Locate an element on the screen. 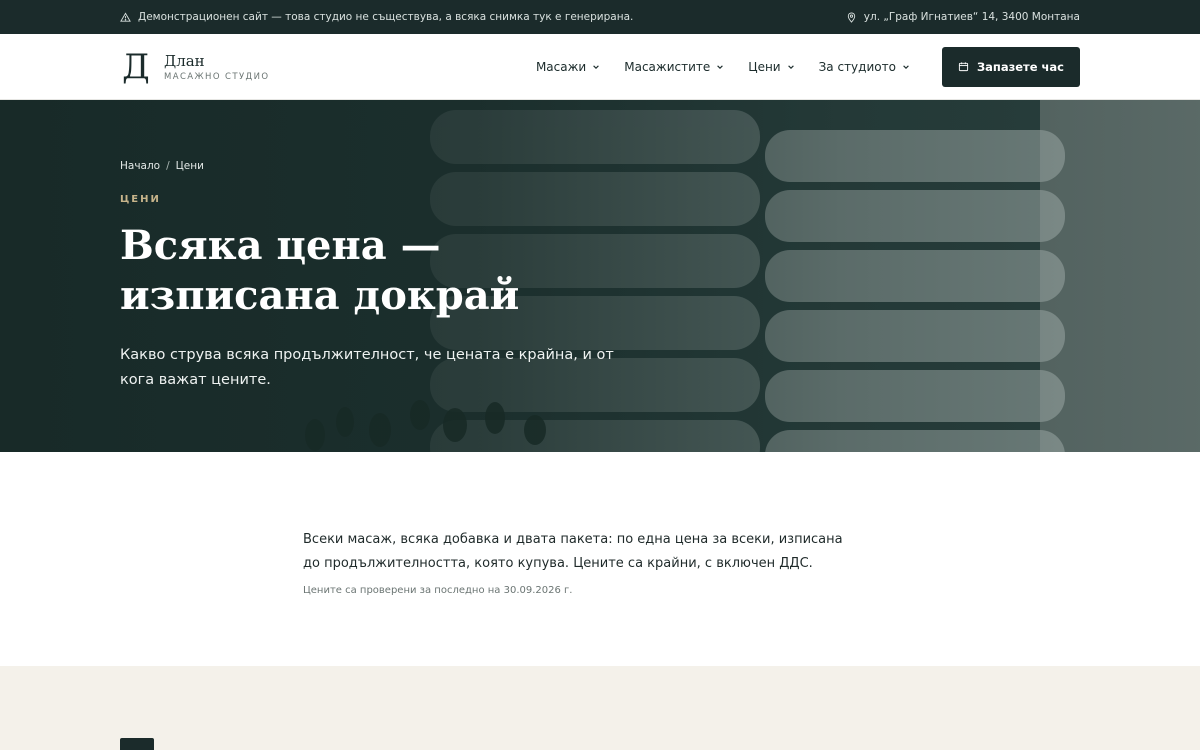 The image size is (1200, 750). book-appointment-button: Запазете час is located at coordinates (1010, 66).